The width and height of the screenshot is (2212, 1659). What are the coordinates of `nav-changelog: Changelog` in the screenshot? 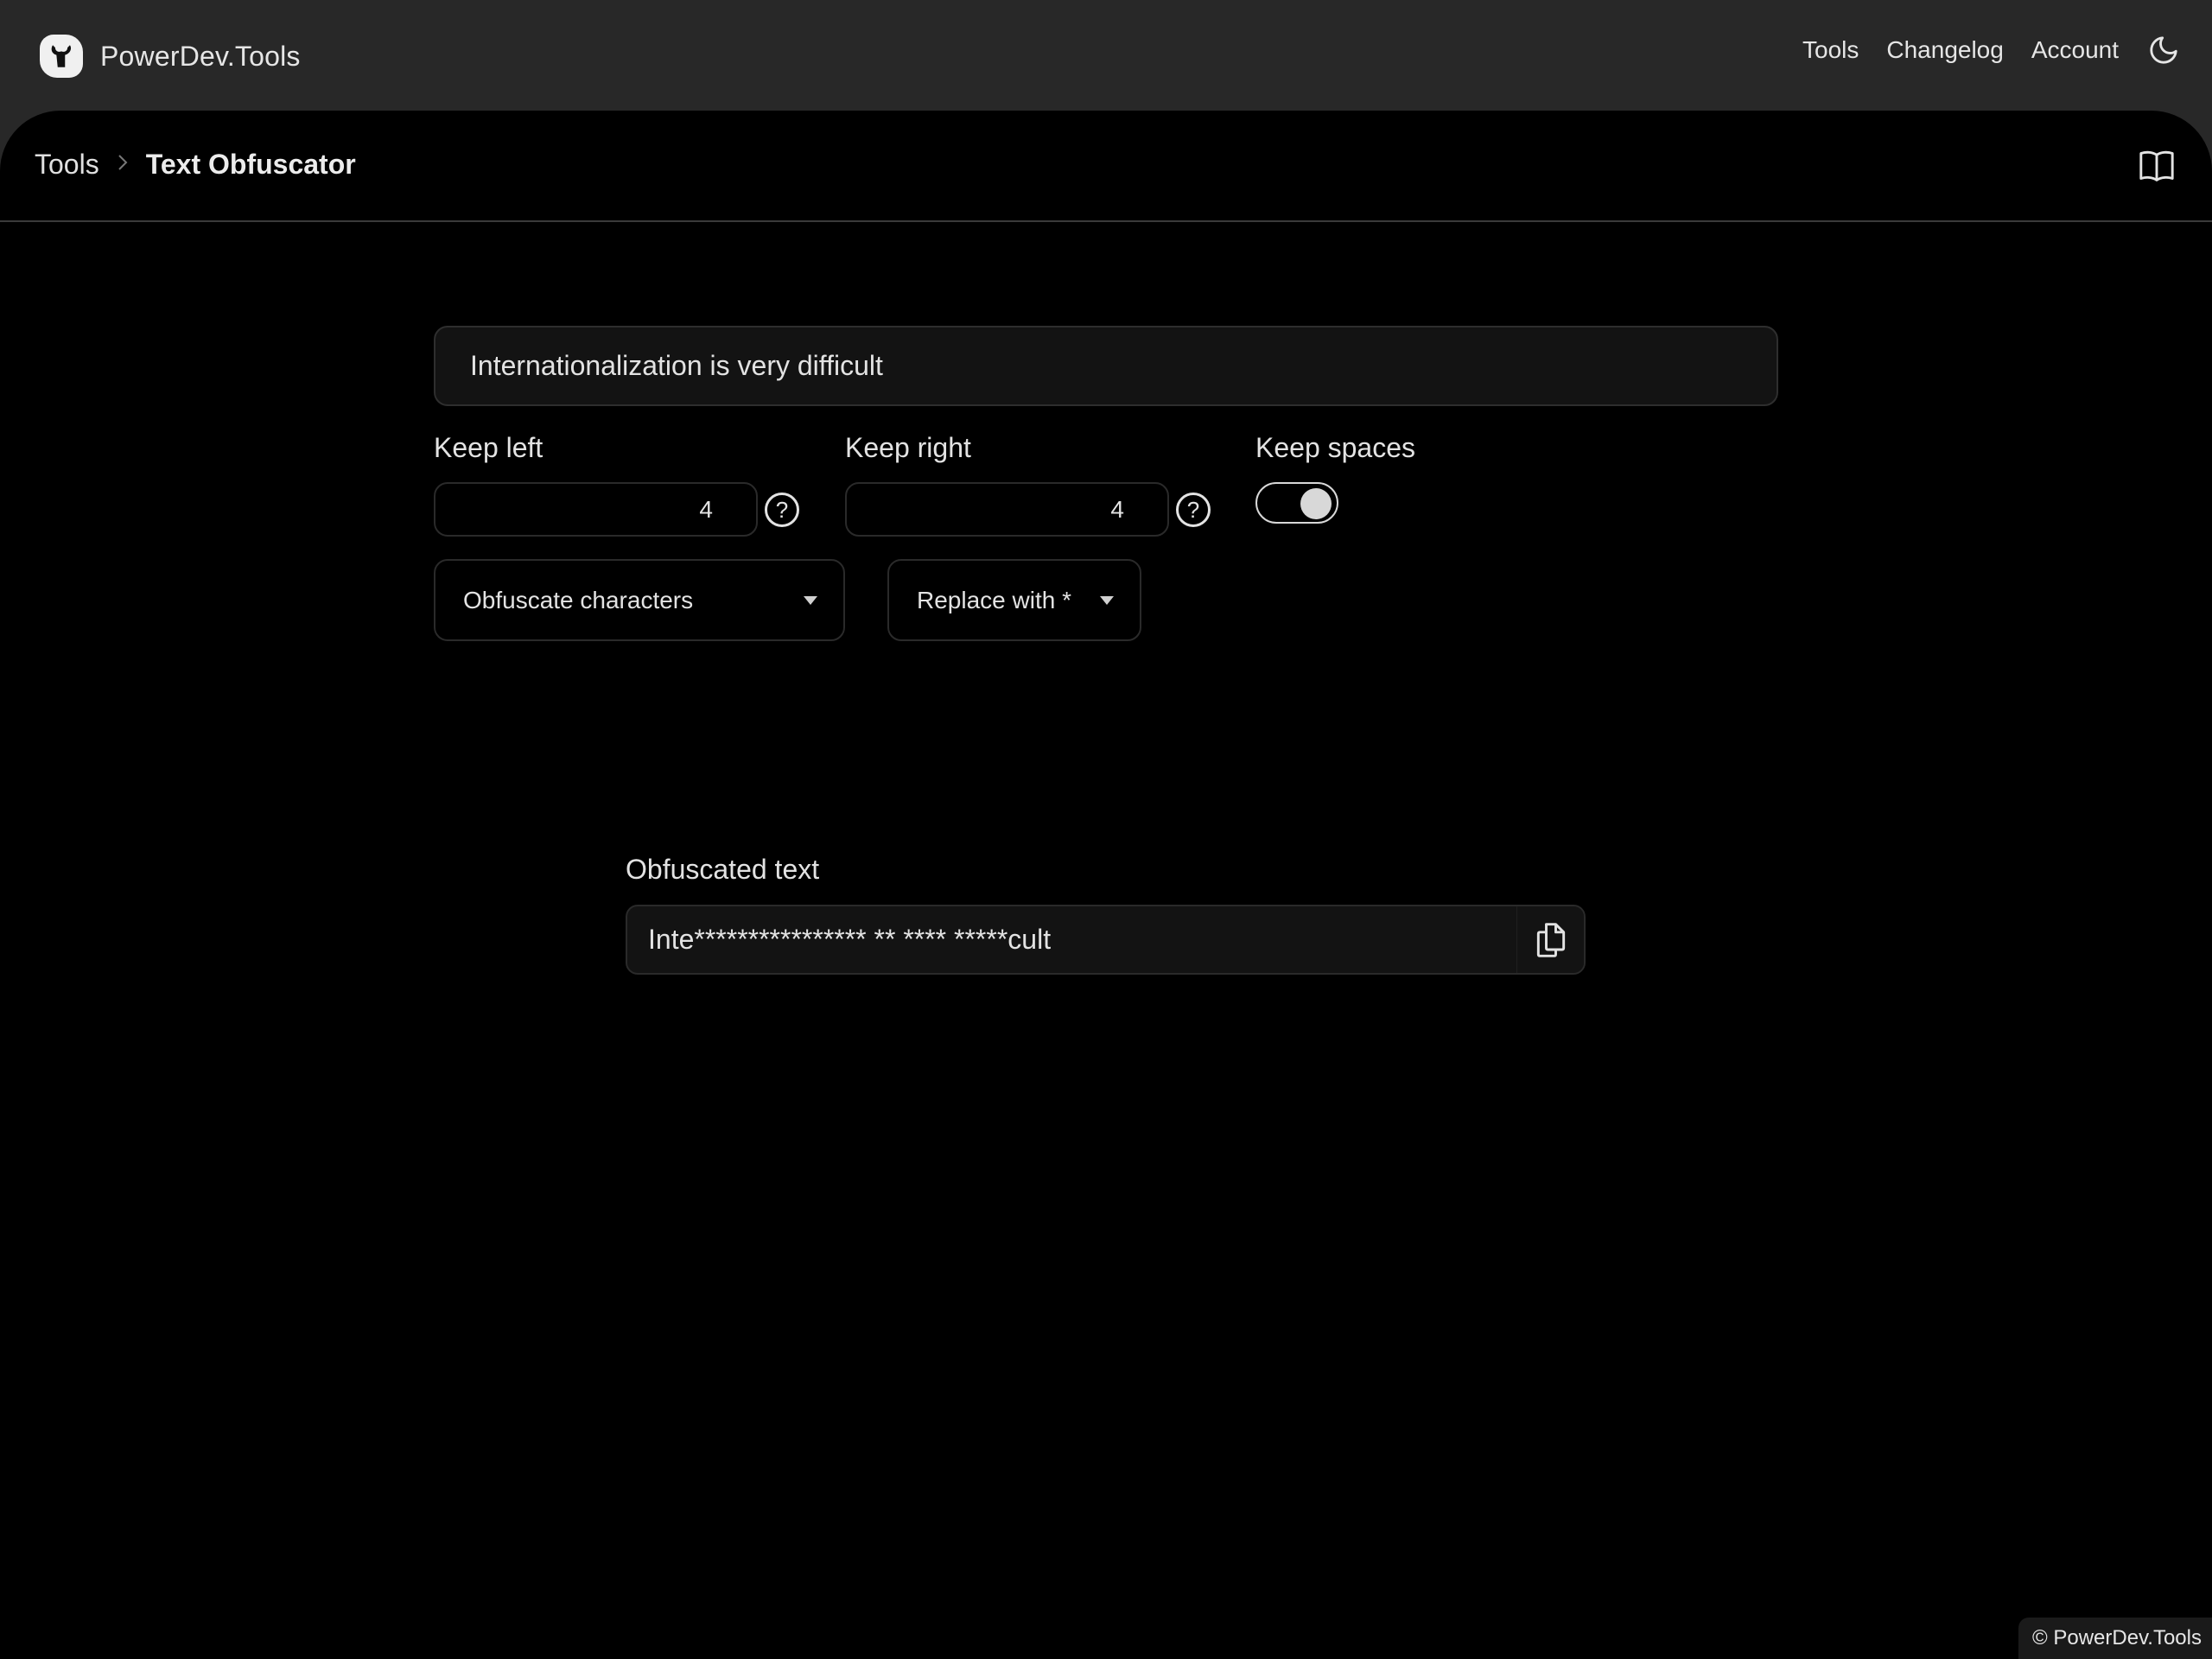 It's located at (1944, 50).